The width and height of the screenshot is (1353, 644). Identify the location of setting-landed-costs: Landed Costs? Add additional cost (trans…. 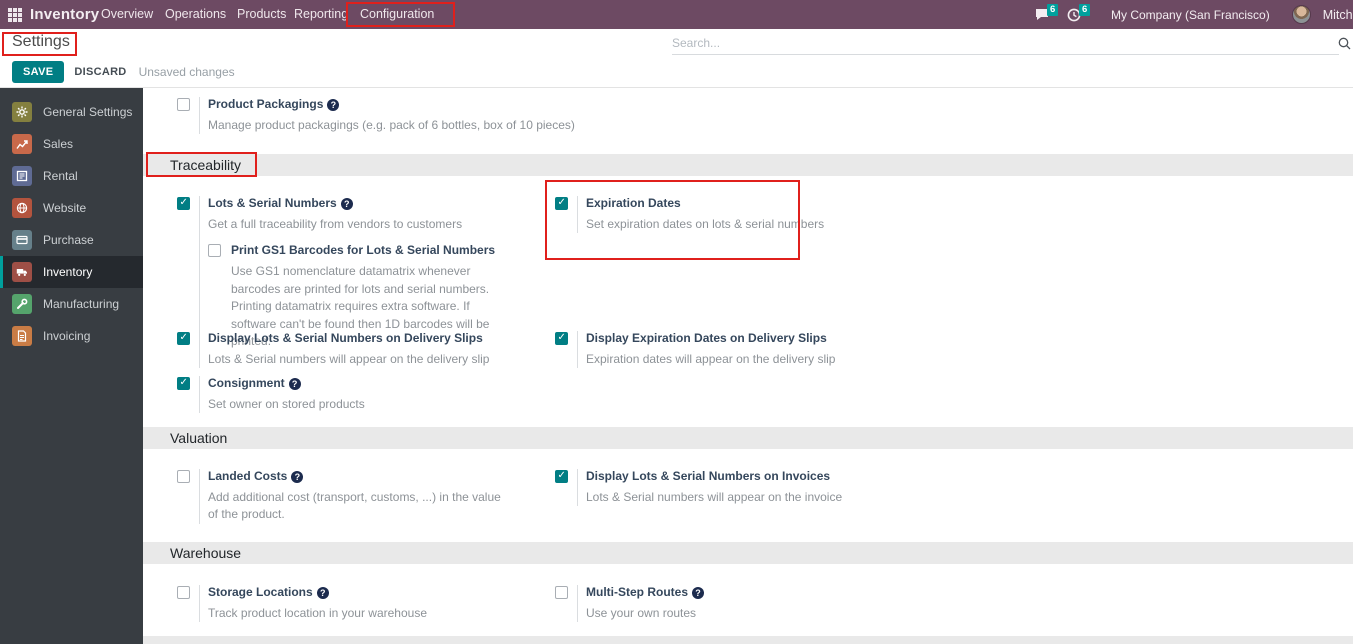
(340, 496).